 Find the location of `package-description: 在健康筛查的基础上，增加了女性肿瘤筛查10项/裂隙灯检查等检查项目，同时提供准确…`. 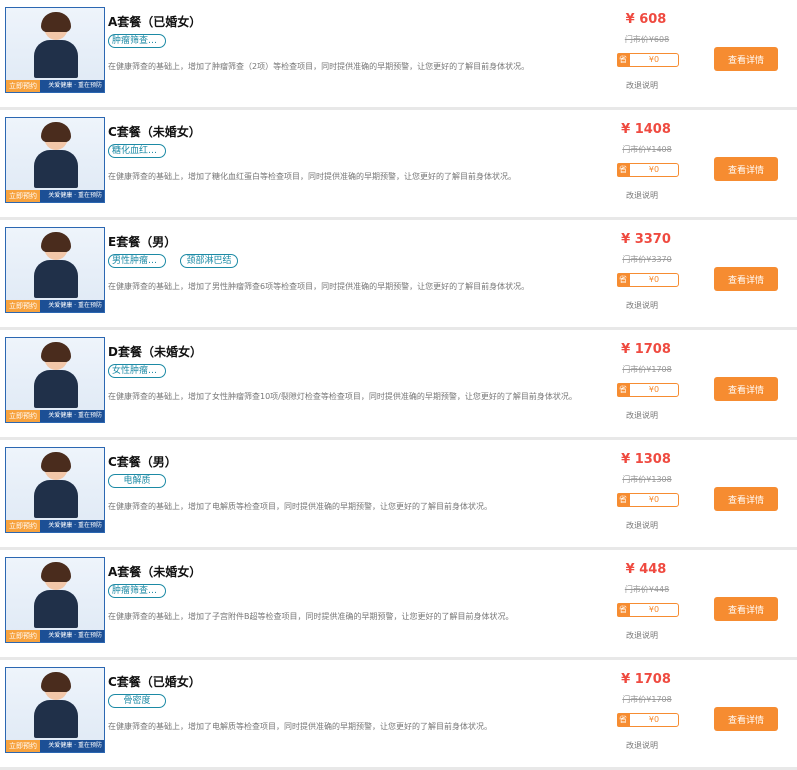

package-description: 在健康筛查的基础上，增加了女性肿瘤筛查10项/裂隙灯检查等检查项目，同时提供准确… is located at coordinates (342, 396).